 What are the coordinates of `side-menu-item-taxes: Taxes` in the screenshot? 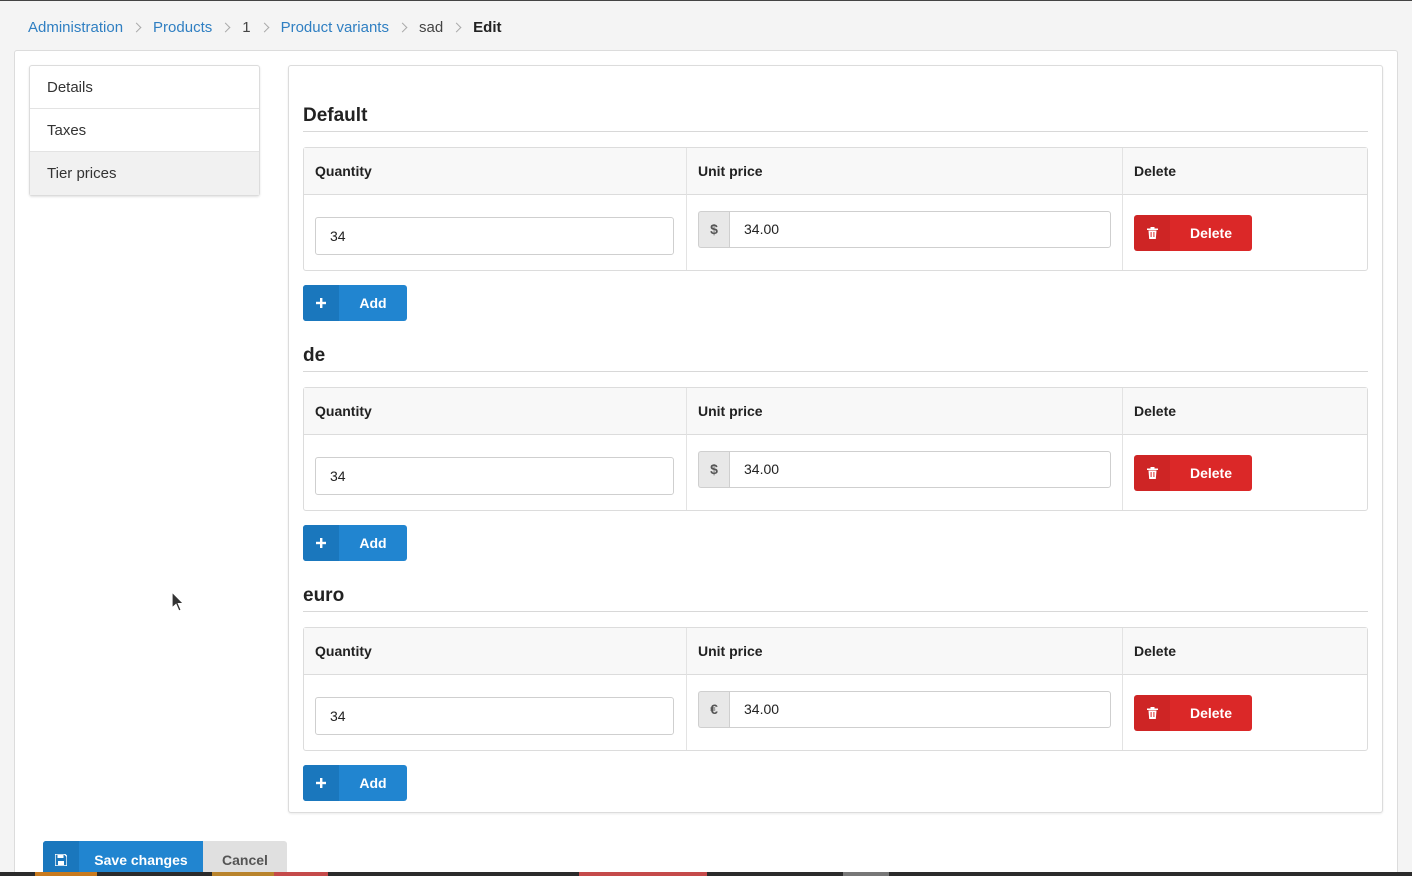 It's located at (144, 130).